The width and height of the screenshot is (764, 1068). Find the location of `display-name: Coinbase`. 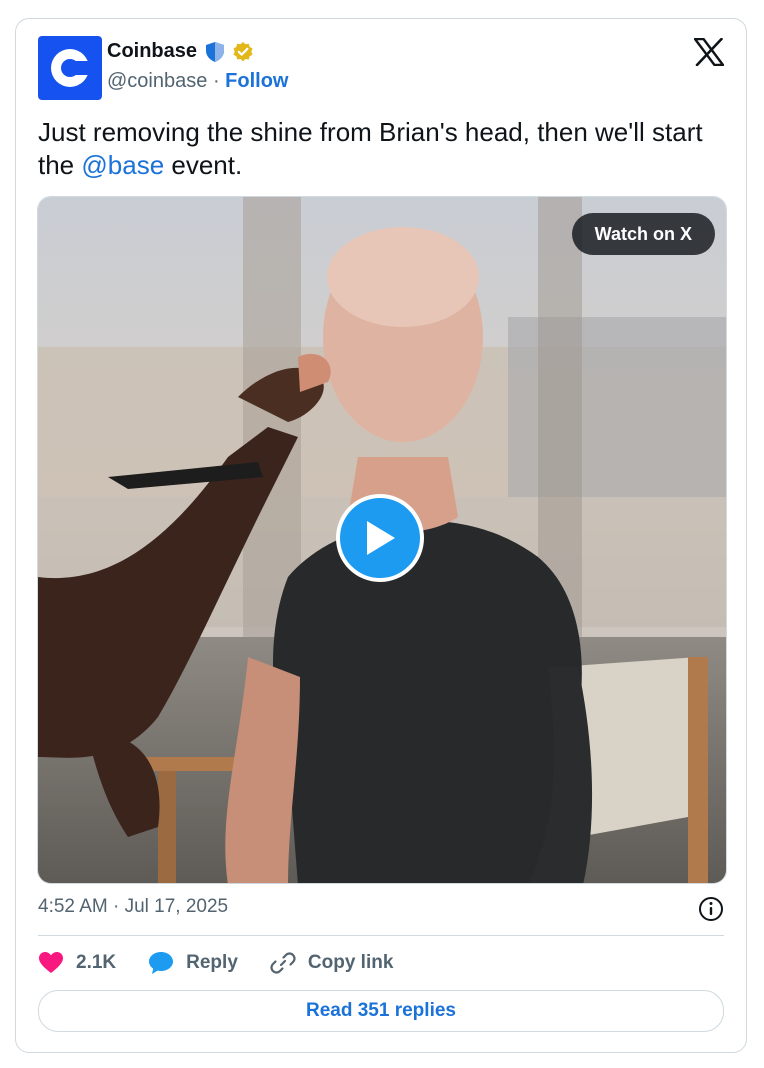

display-name: Coinbase is located at coordinates (152, 51).